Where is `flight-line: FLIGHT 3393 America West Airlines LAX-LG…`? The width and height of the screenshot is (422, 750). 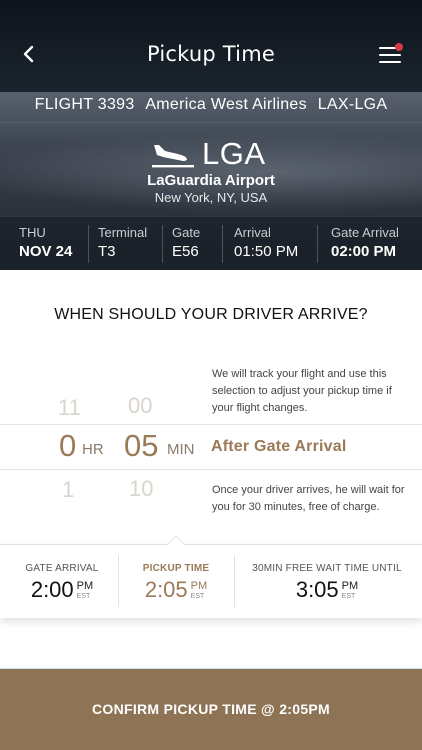
flight-line: FLIGHT 3393 America West Airlines LAX-LG… is located at coordinates (211, 105).